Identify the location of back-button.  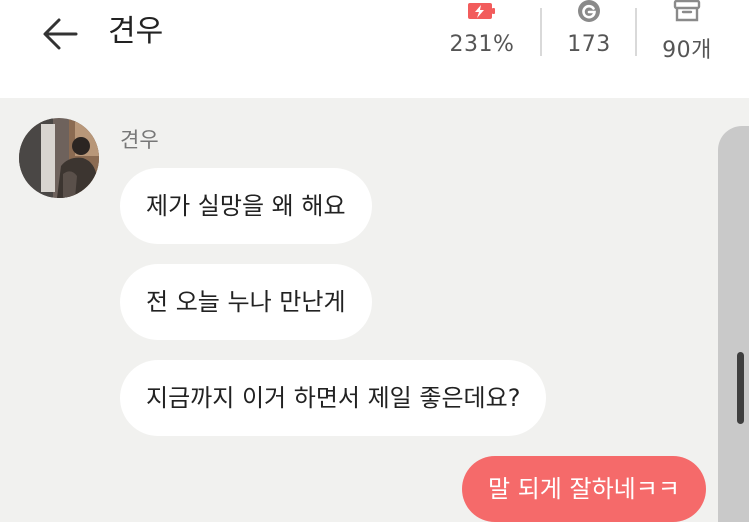
(60, 34).